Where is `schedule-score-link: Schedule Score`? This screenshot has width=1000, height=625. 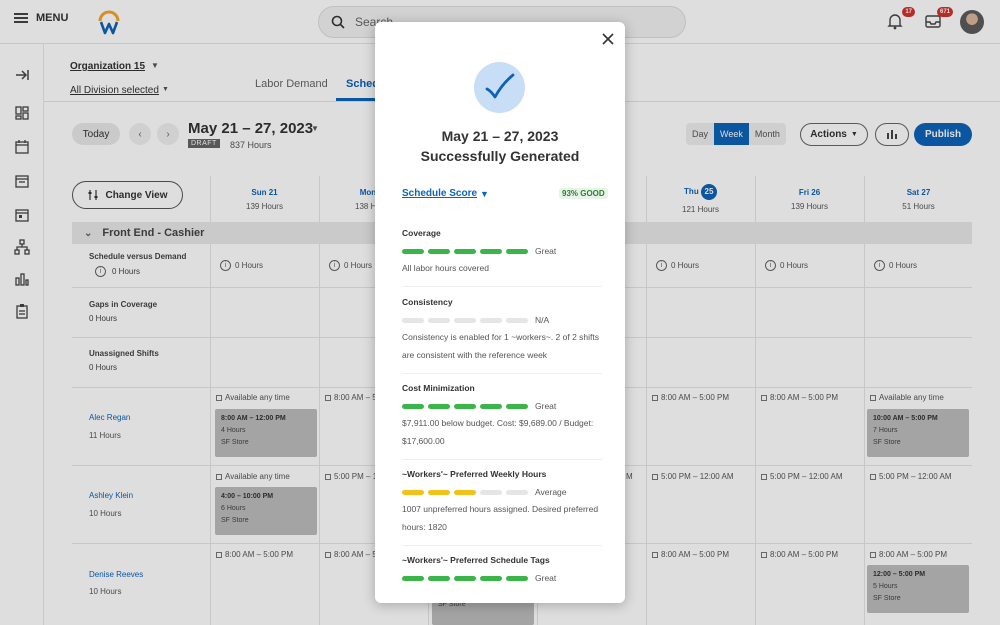 schedule-score-link: Schedule Score is located at coordinates (439, 193).